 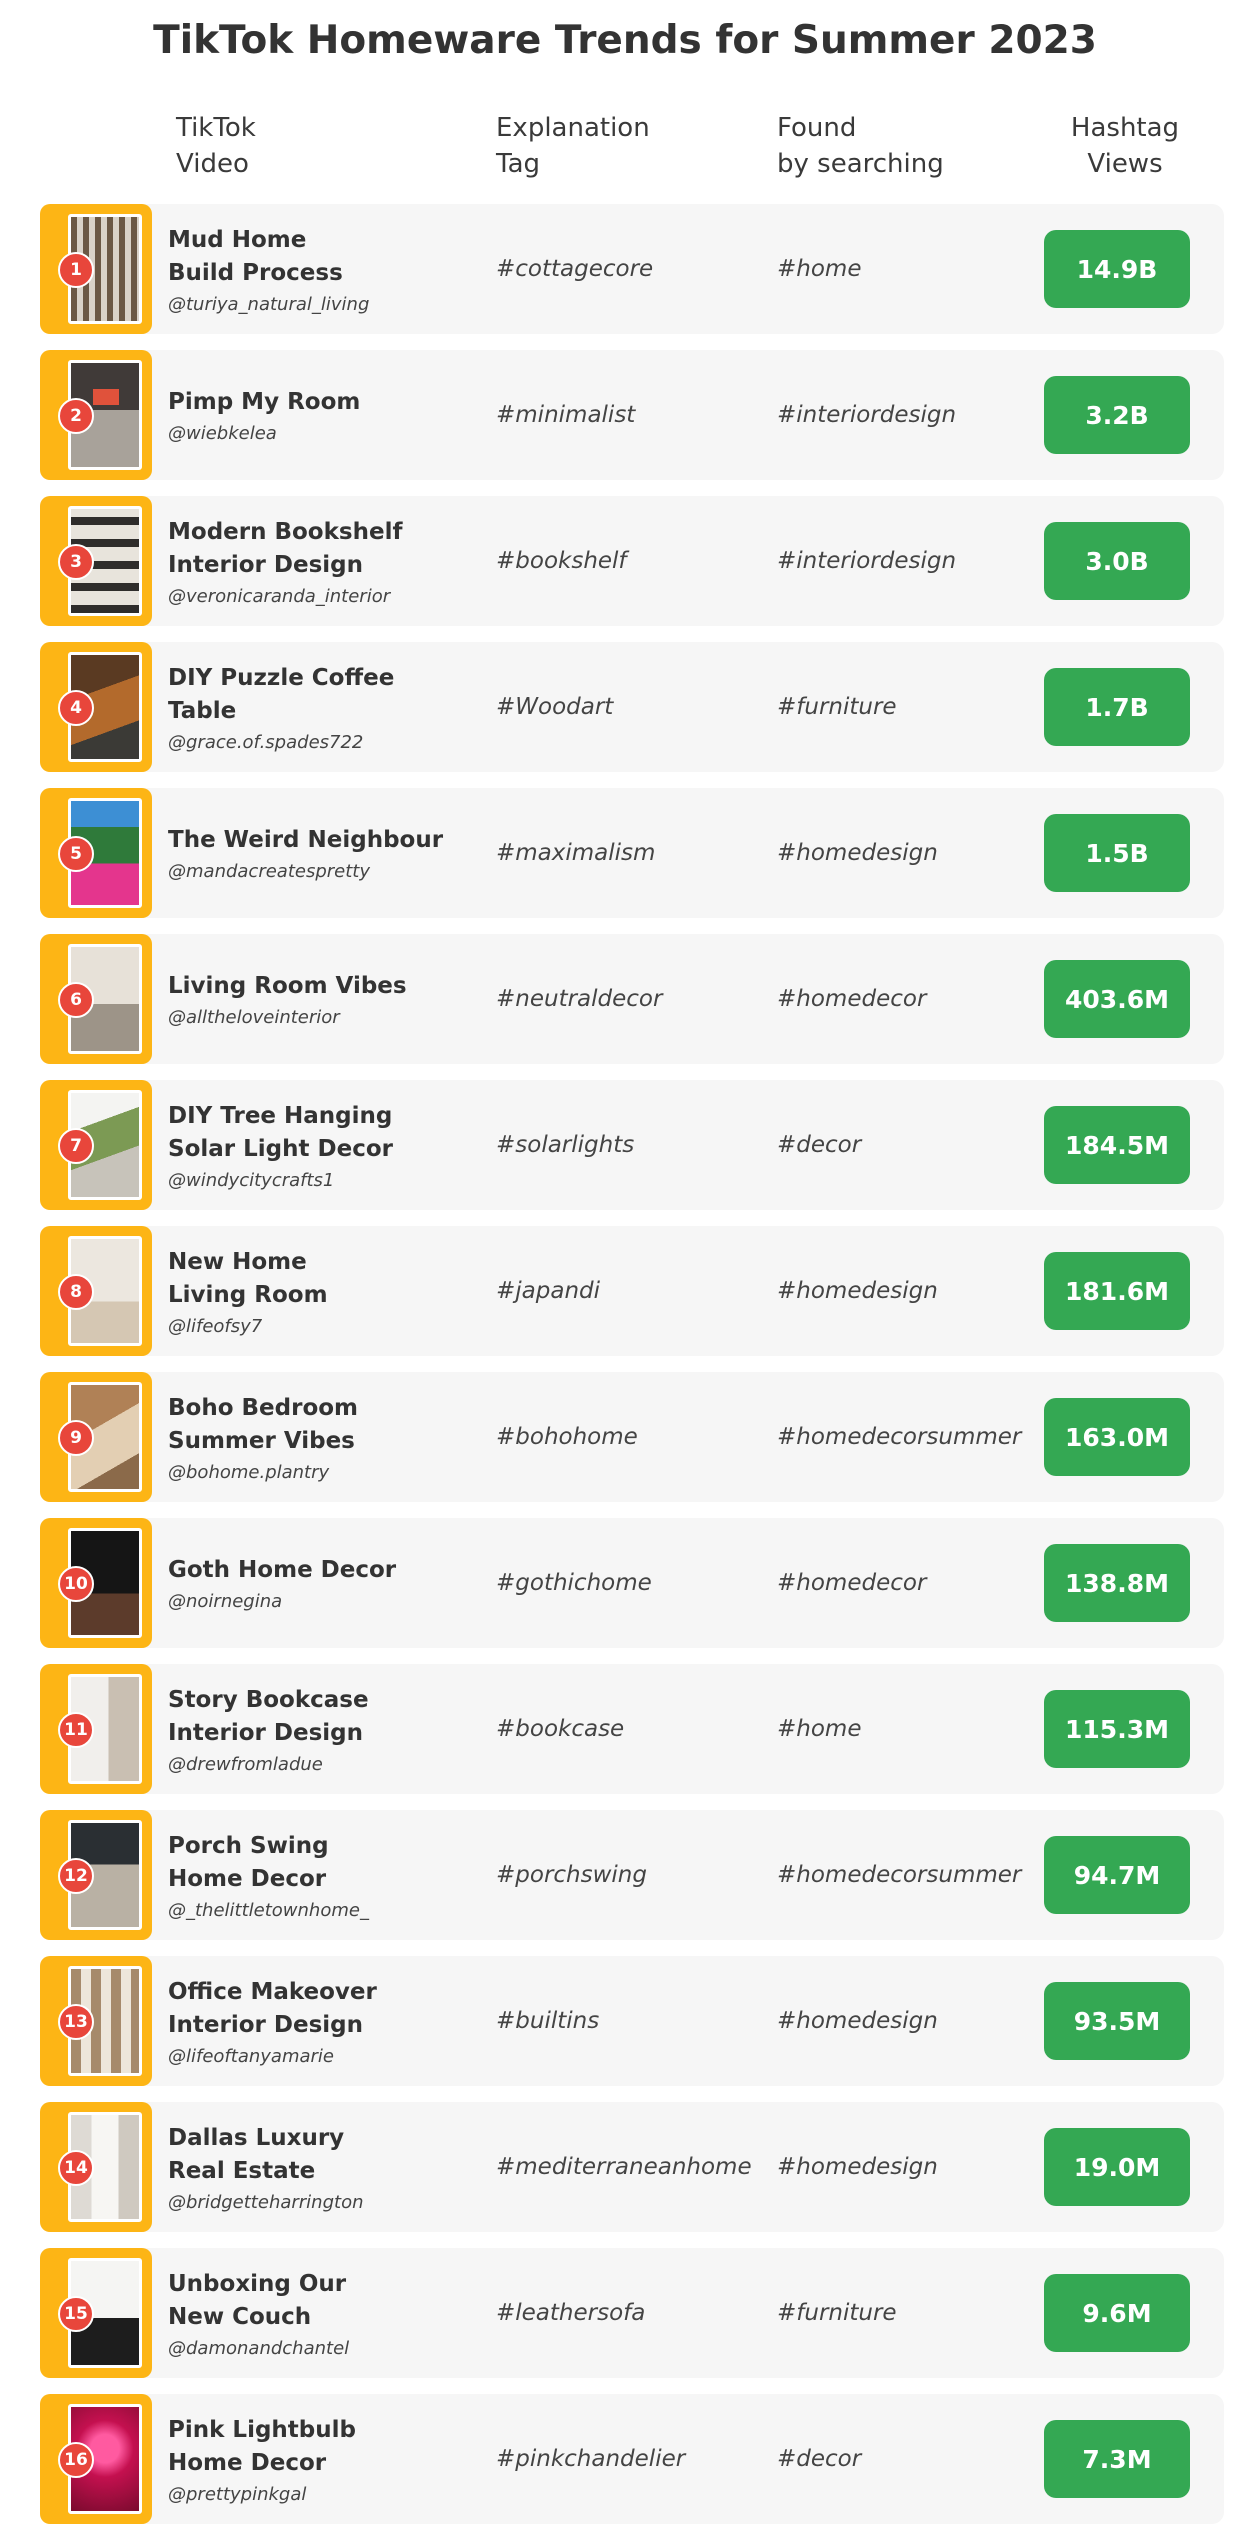 What do you see at coordinates (565, 1145) in the screenshot?
I see `explanation-tag: #solarlights` at bounding box center [565, 1145].